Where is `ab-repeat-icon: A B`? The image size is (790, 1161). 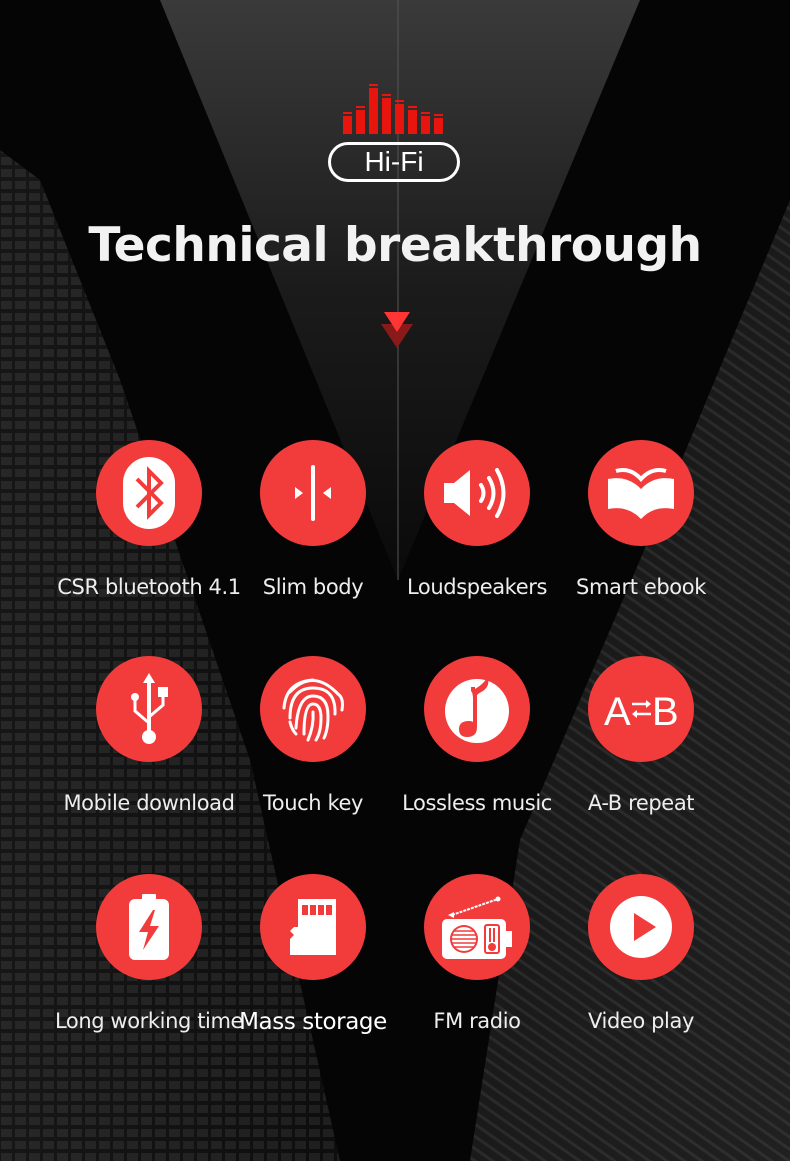
ab-repeat-icon: A B is located at coordinates (641, 710).